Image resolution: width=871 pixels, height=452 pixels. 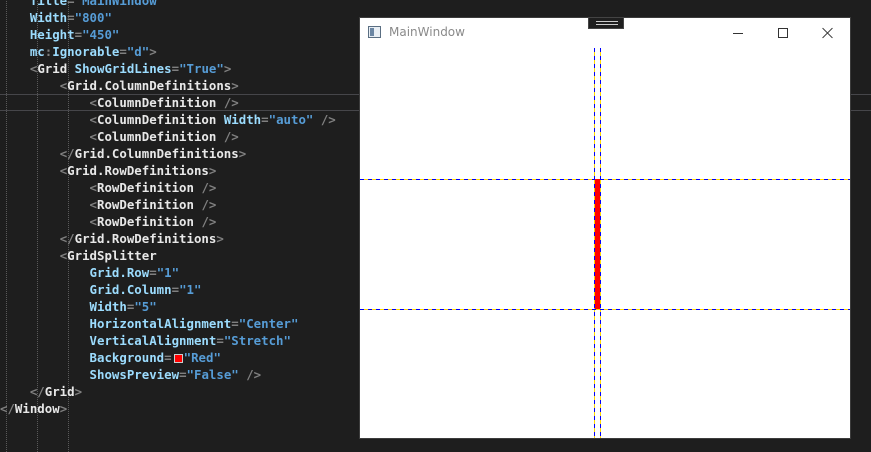 I want to click on minimize-button, so click(x=738, y=33).